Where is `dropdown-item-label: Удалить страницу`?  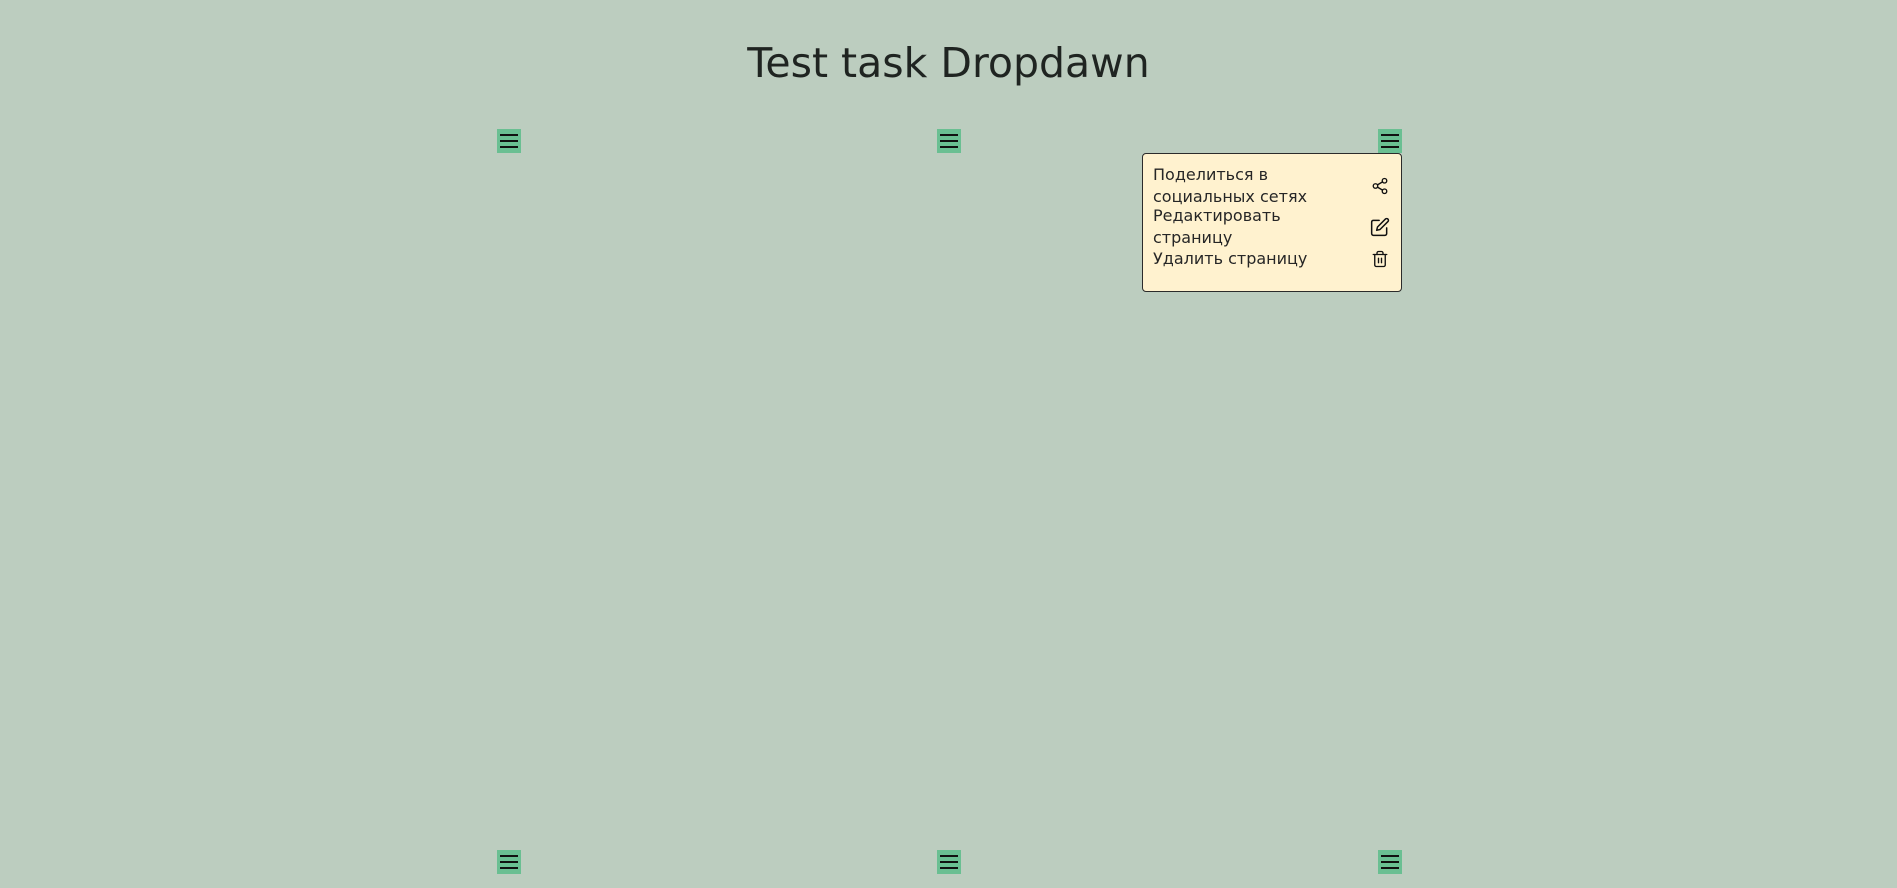 dropdown-item-label: Удалить страницу is located at coordinates (1230, 258).